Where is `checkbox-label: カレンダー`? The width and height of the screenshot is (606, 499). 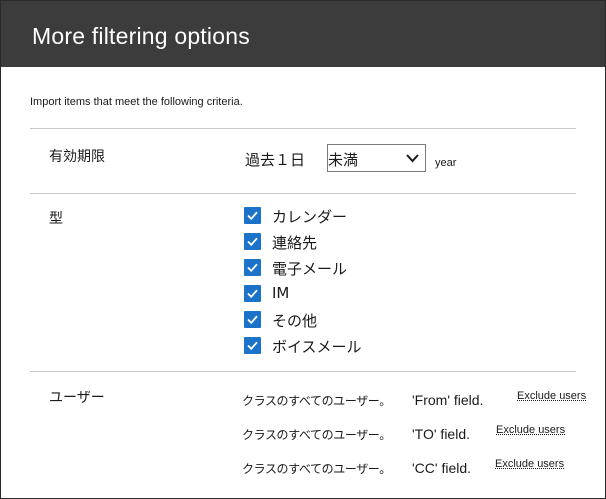
checkbox-label: カレンダー is located at coordinates (310, 217).